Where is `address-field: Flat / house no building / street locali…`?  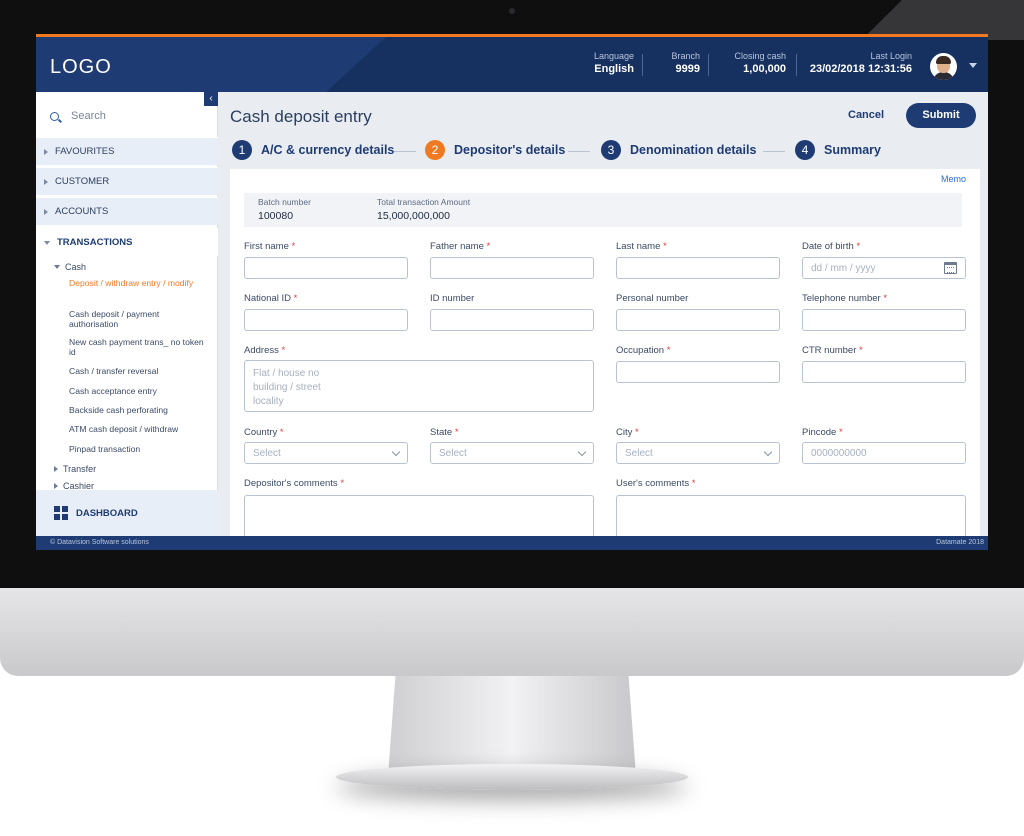
address-field: Flat / house no building / street locali… is located at coordinates (419, 386).